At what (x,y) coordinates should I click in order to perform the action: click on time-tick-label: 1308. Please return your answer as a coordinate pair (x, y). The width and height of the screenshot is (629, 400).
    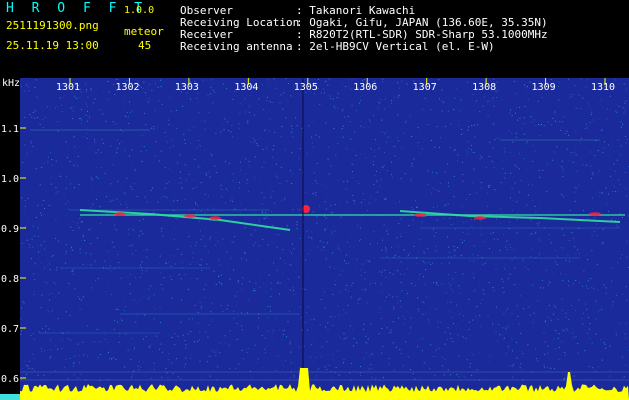
    Looking at the image, I should click on (484, 87).